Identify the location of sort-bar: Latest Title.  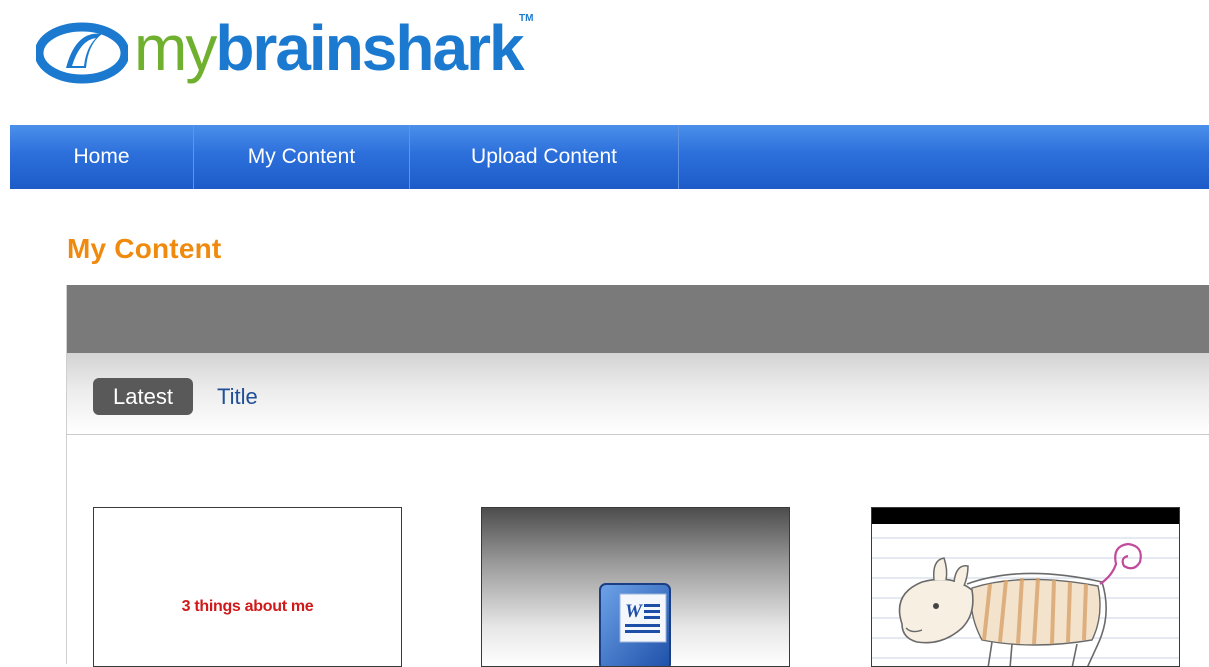
(638, 394).